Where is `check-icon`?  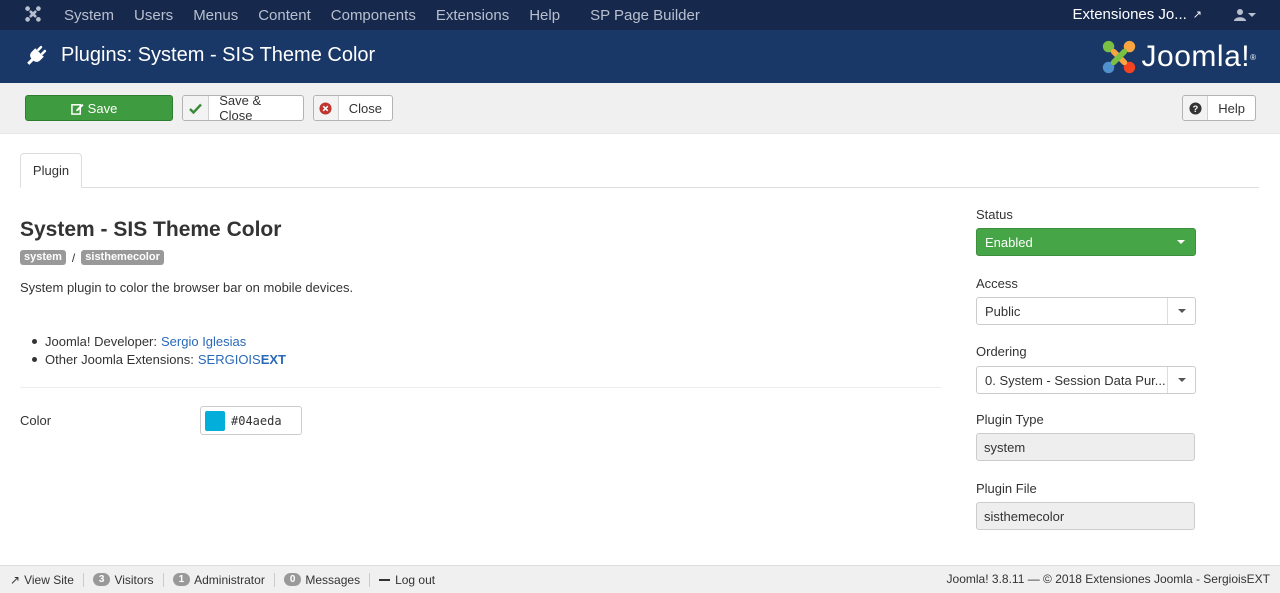
check-icon is located at coordinates (196, 108).